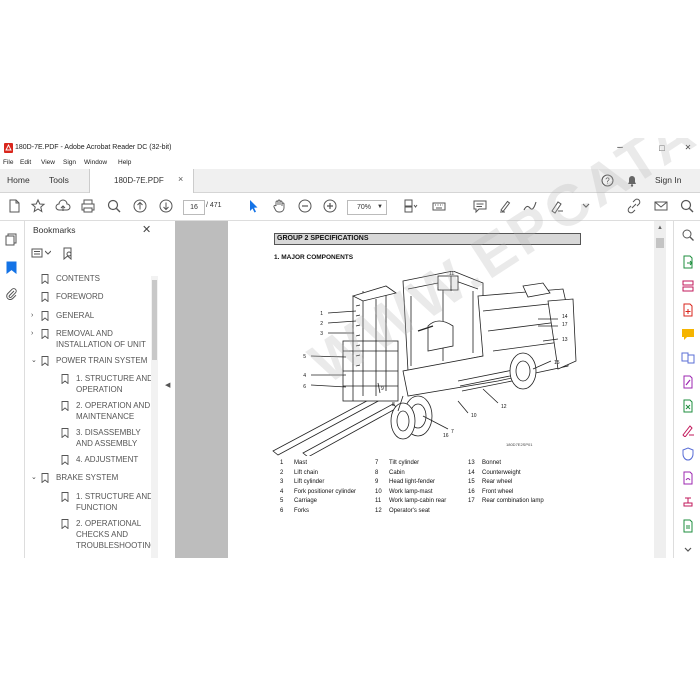  What do you see at coordinates (99, 389) in the screenshot?
I see `bookmark-label: OPERATION` at bounding box center [99, 389].